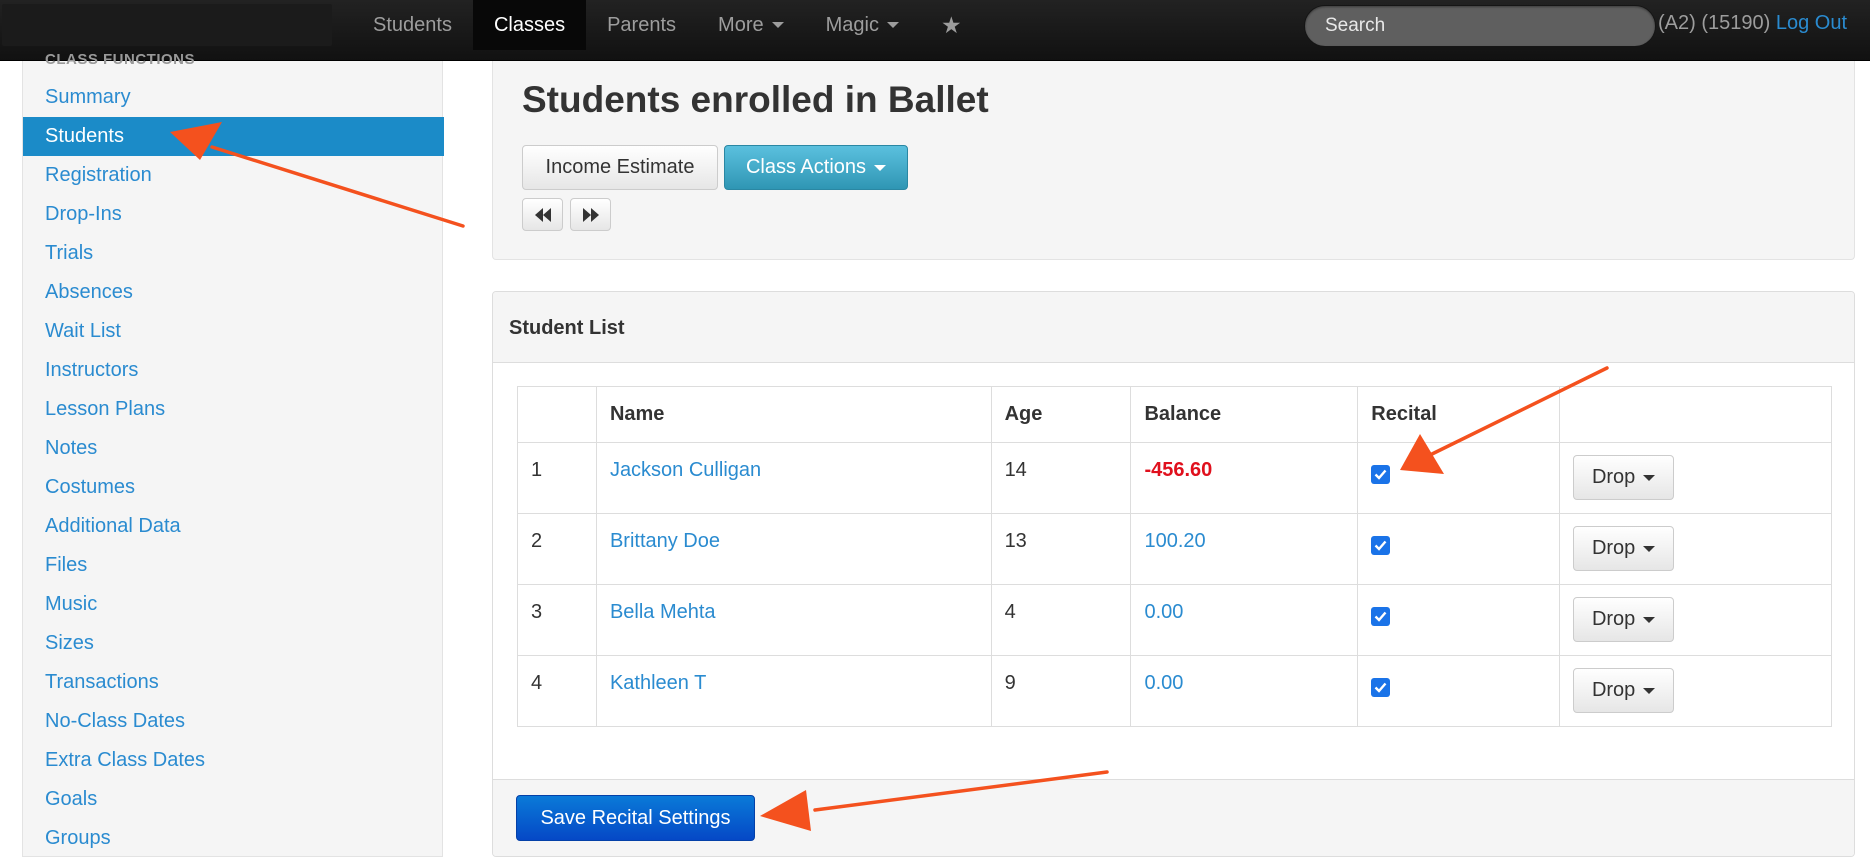  What do you see at coordinates (1173, 817) in the screenshot?
I see `panel-footer: Save Recital Settings` at bounding box center [1173, 817].